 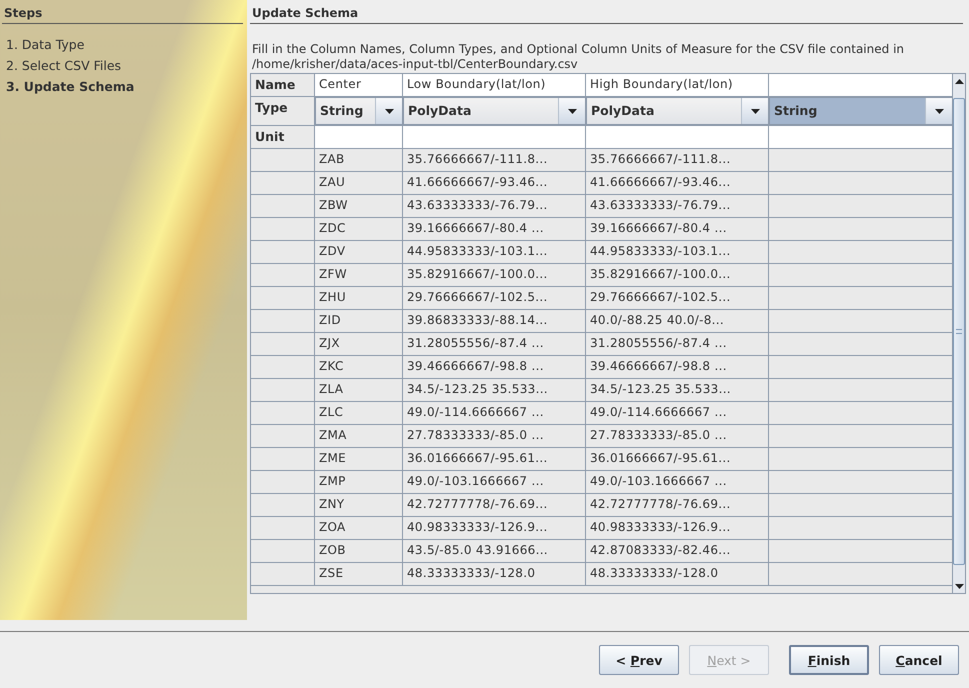 What do you see at coordinates (579, 57) in the screenshot?
I see `description-text: Fill in the Column Names, Column Types, and Optional Column Units of Measure for the CSV file contained in /home/krisher/data/aces-input-tbl/CenterBoundary.csv` at bounding box center [579, 57].